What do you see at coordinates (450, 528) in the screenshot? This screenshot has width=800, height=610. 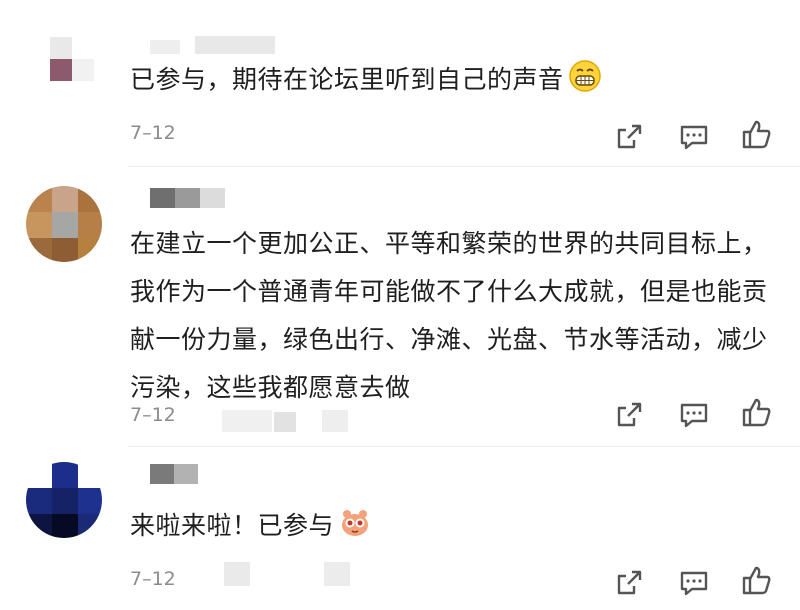 I see `comment-text: 来啦来啦！已参与` at bounding box center [450, 528].